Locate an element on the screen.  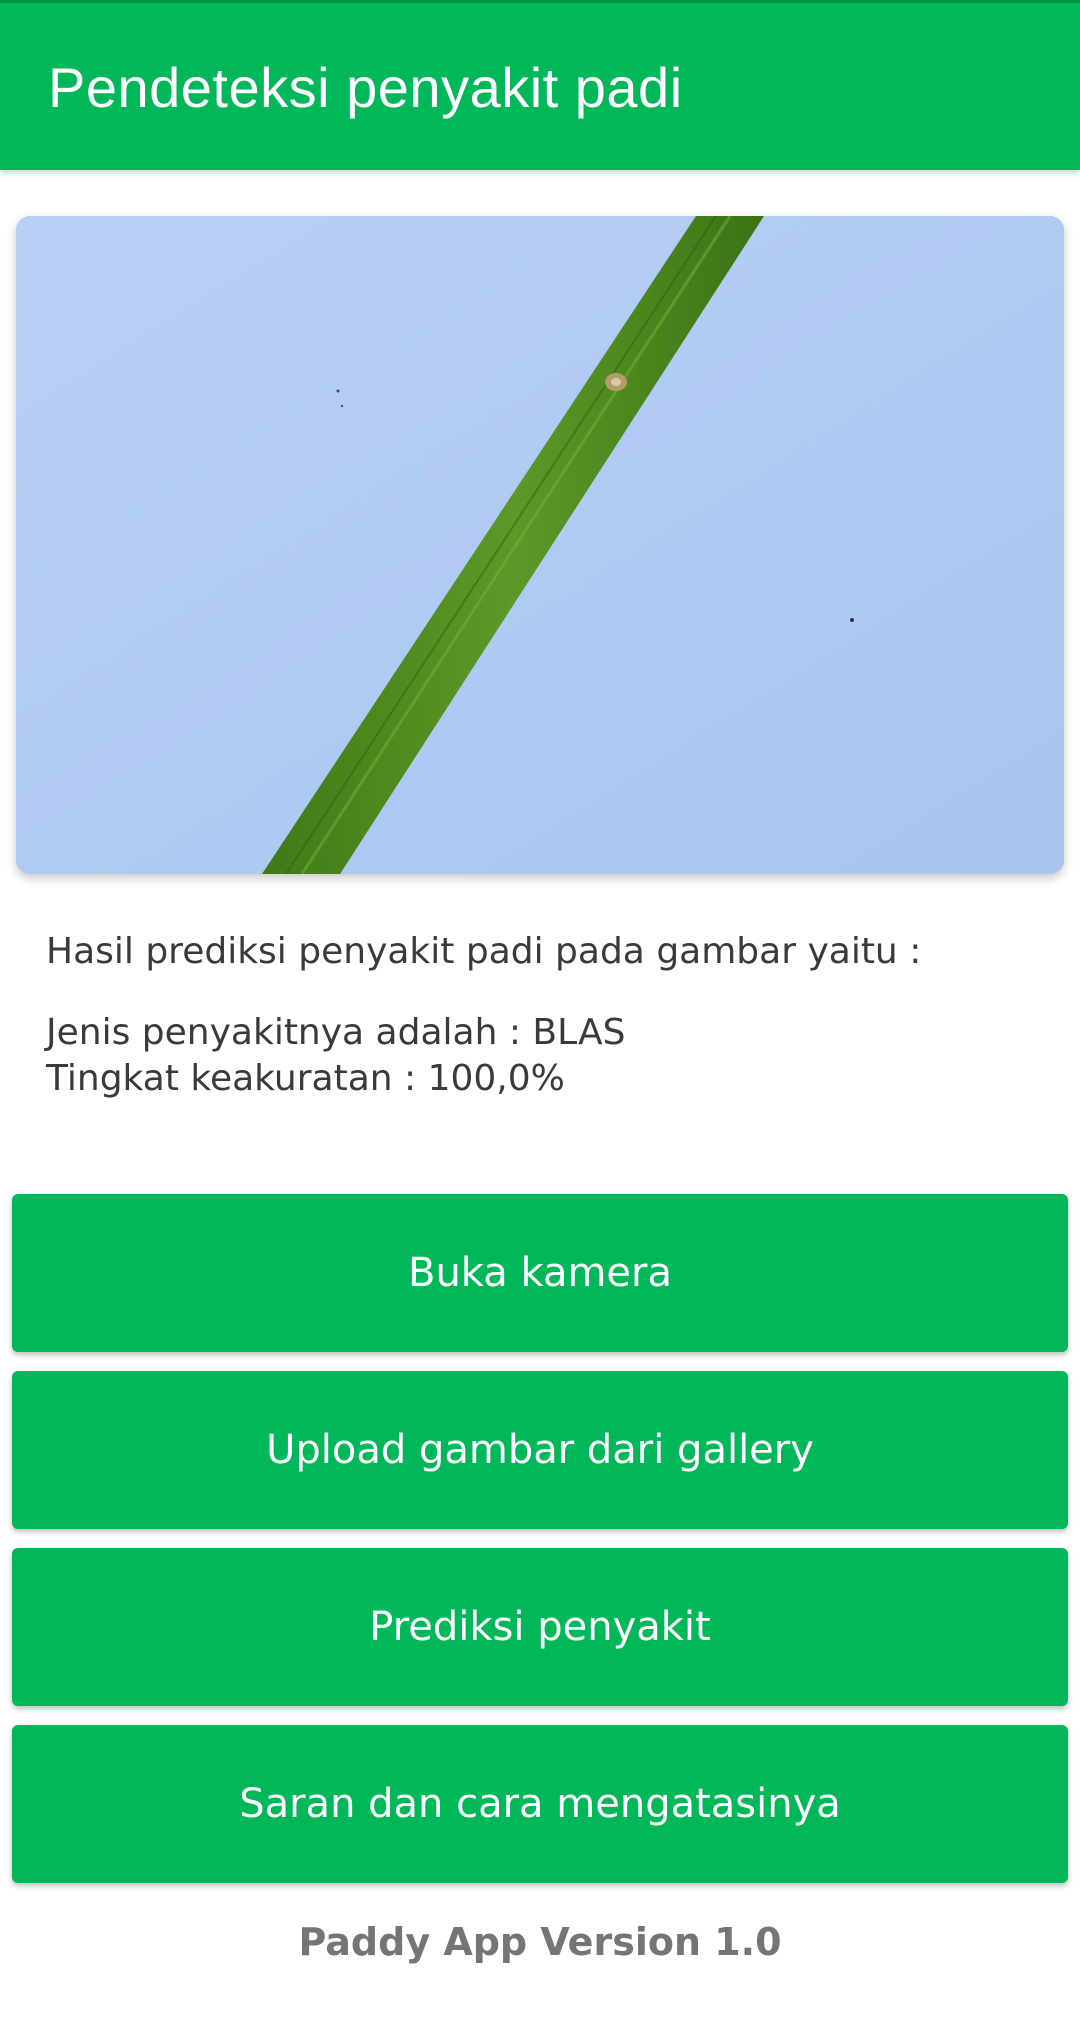
app-bar: Pendeteksi penyakit padi is located at coordinates (540, 85).